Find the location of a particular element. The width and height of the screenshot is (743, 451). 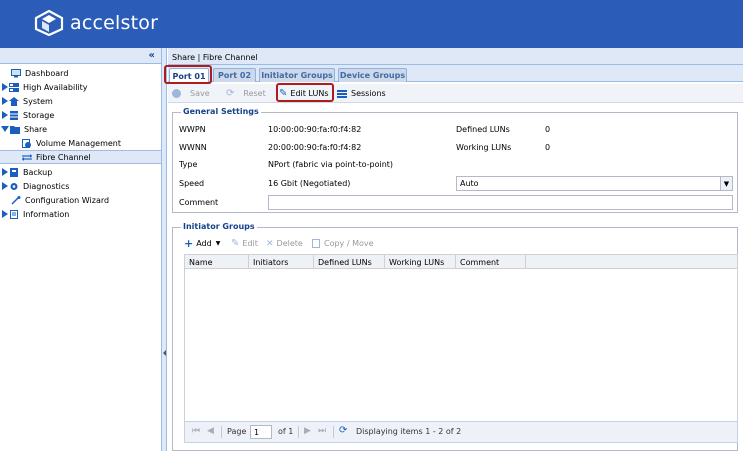

defined-luns-label: Defined LUNs is located at coordinates (483, 129).